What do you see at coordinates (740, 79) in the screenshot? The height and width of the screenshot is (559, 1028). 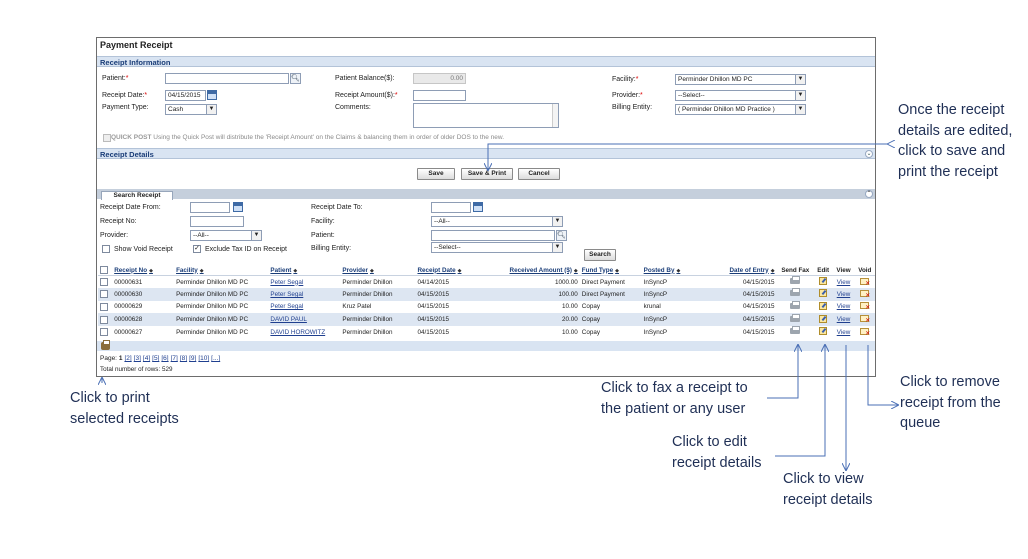 I see `facility-select: Perminder Dhillon MD PC ▼` at bounding box center [740, 79].